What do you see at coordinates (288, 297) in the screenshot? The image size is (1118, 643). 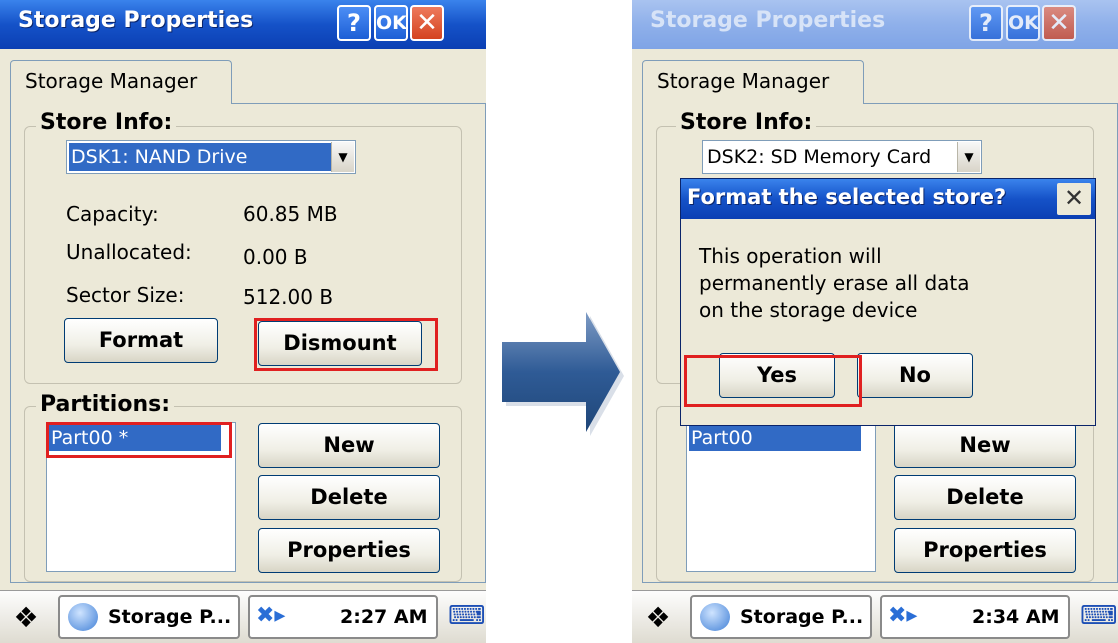 I see `sector-size-value: 512.00 B` at bounding box center [288, 297].